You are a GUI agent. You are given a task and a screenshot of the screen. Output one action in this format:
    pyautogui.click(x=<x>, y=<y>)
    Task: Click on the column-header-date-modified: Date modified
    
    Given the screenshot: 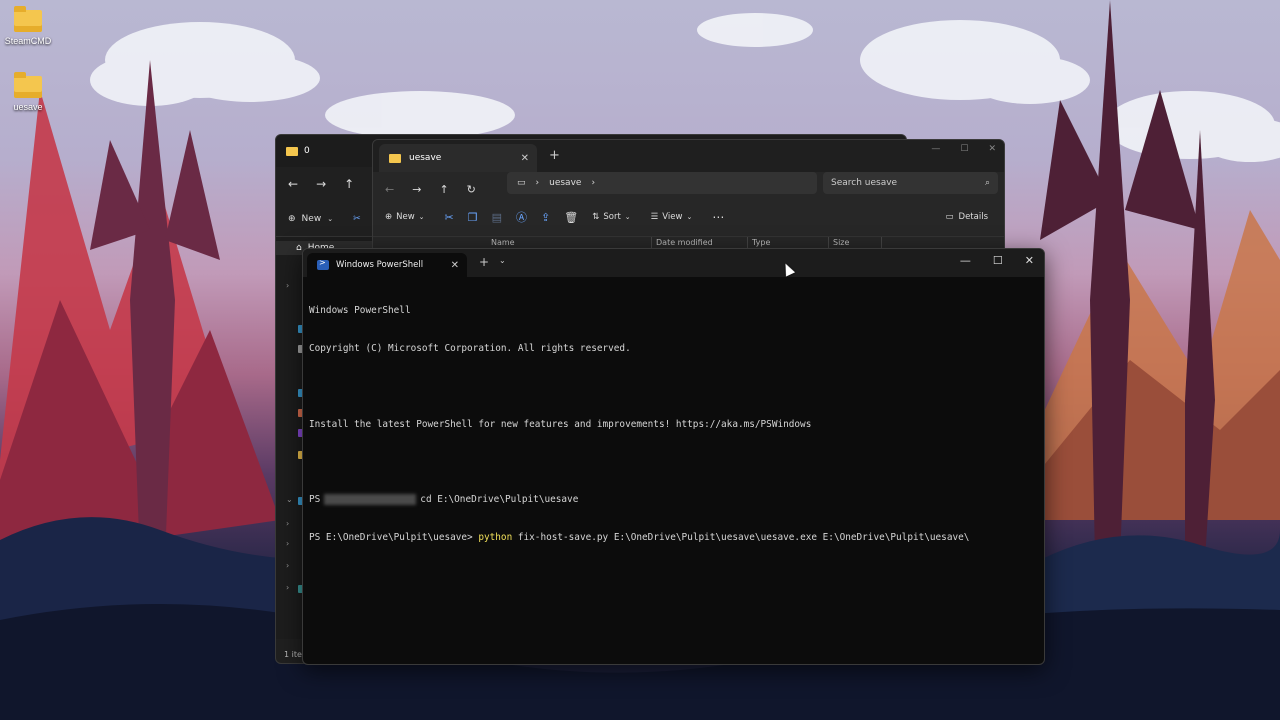 What is the action you would take?
    pyautogui.click(x=684, y=242)
    